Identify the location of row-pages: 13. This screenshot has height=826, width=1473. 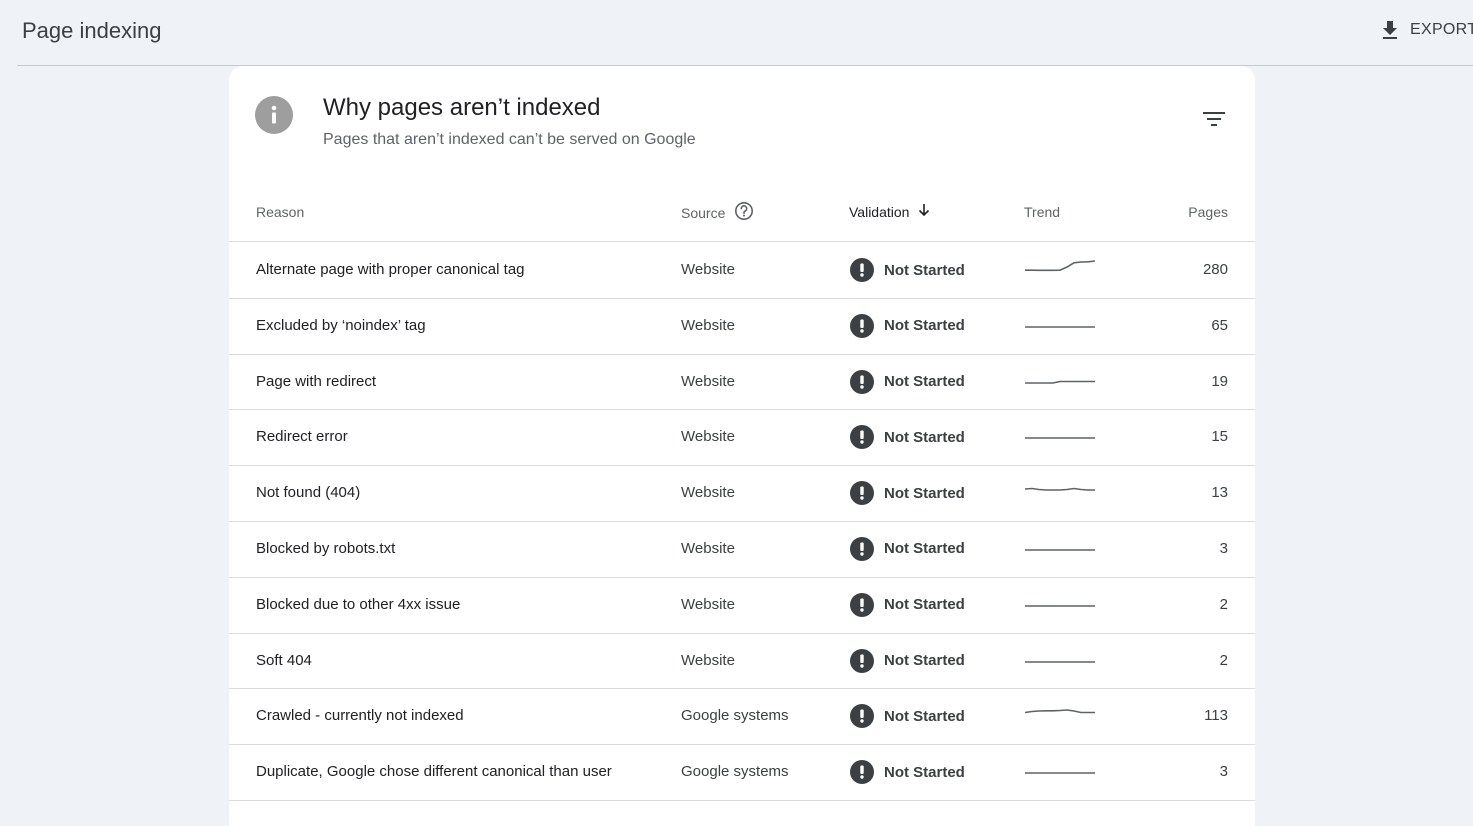
(1219, 493).